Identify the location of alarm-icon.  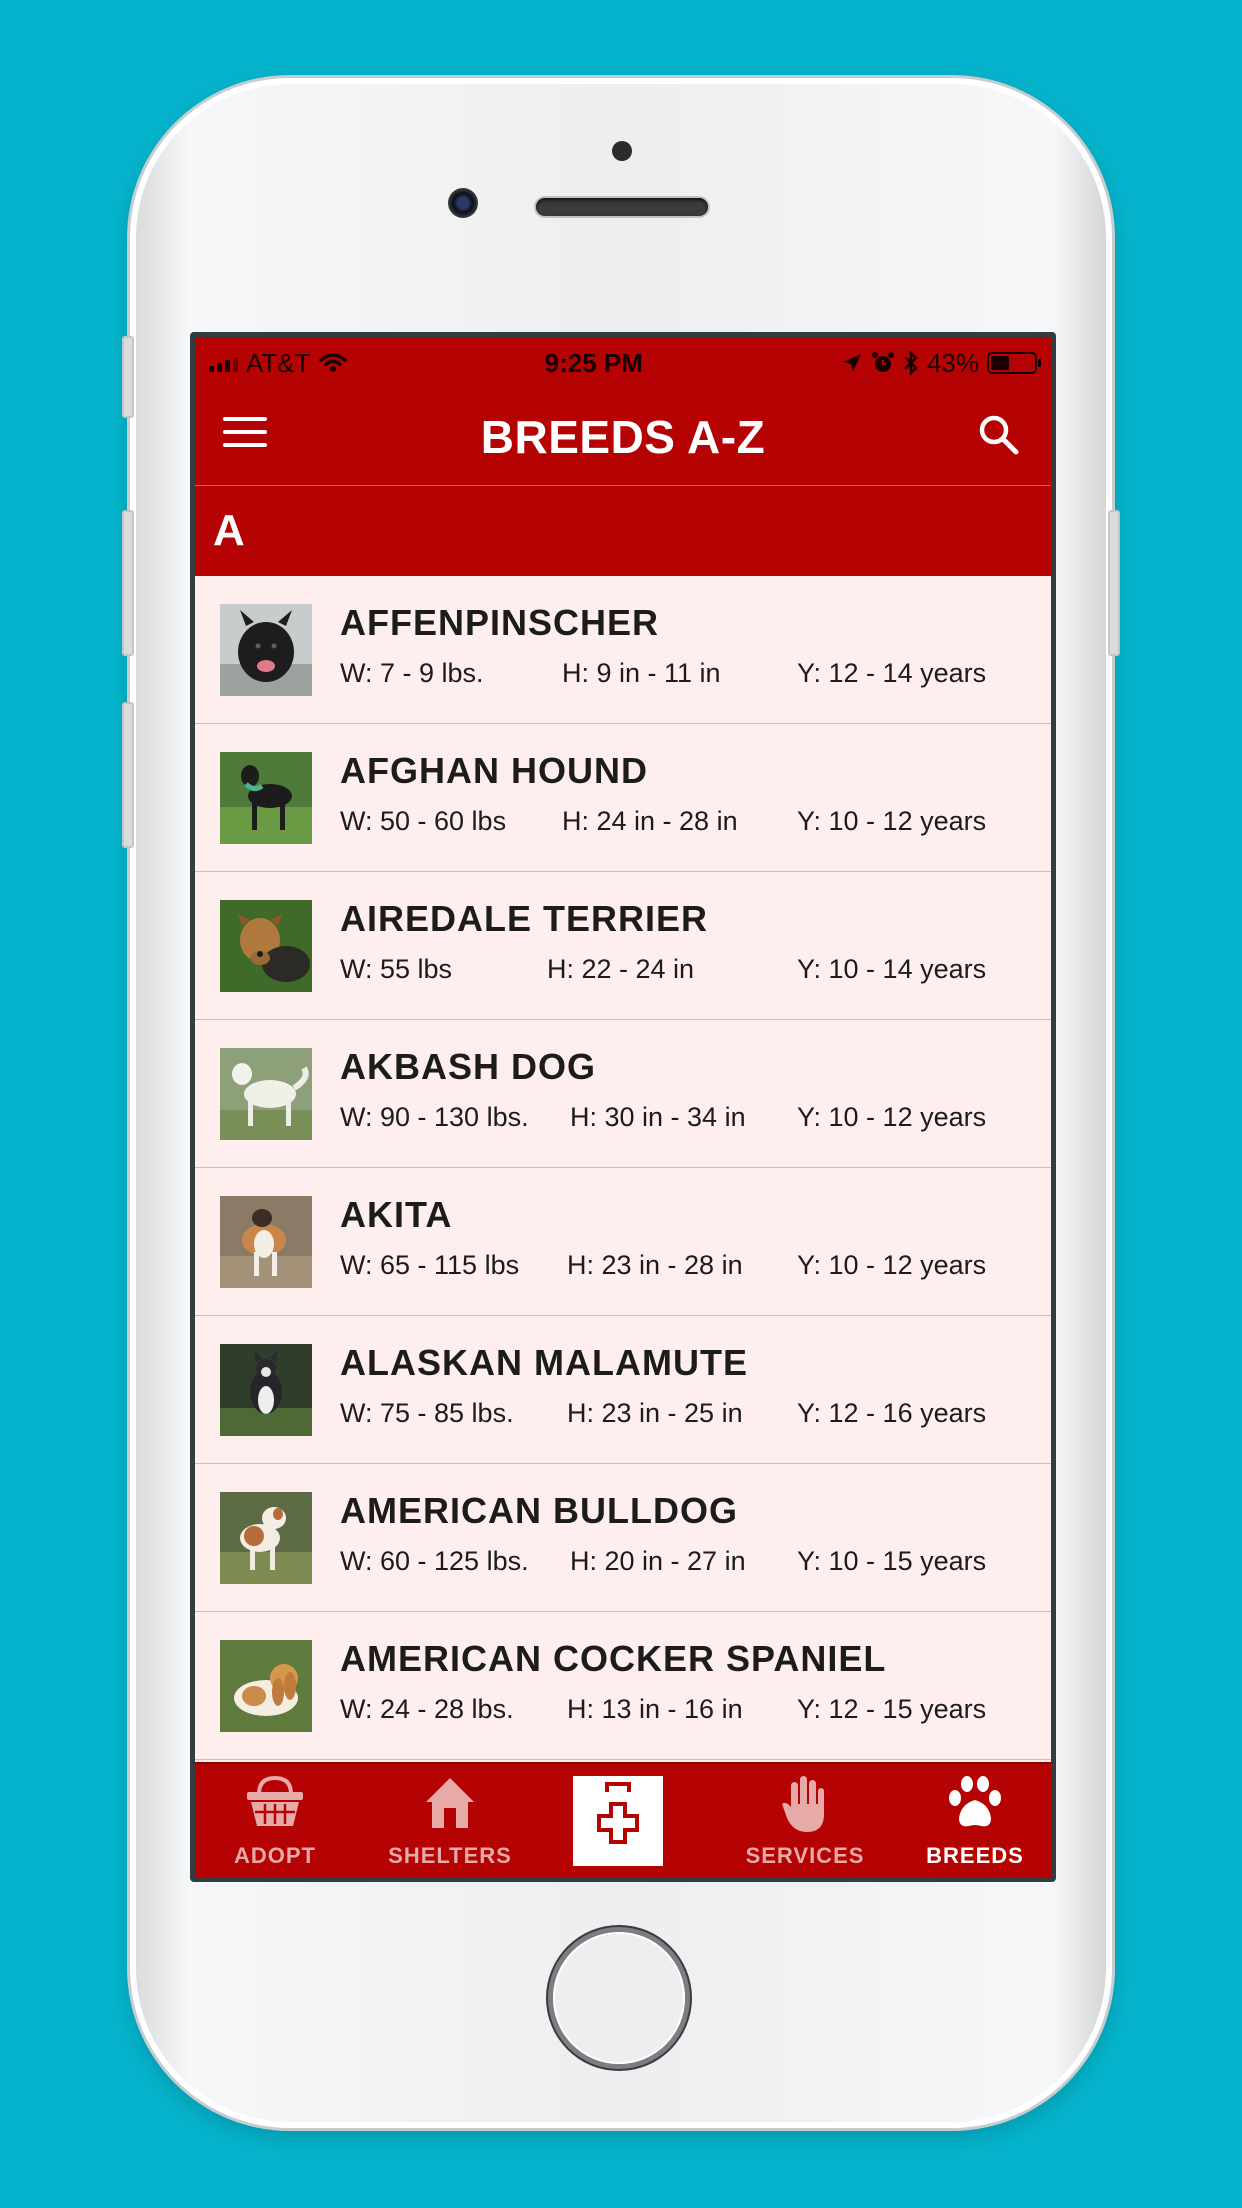
(882, 362).